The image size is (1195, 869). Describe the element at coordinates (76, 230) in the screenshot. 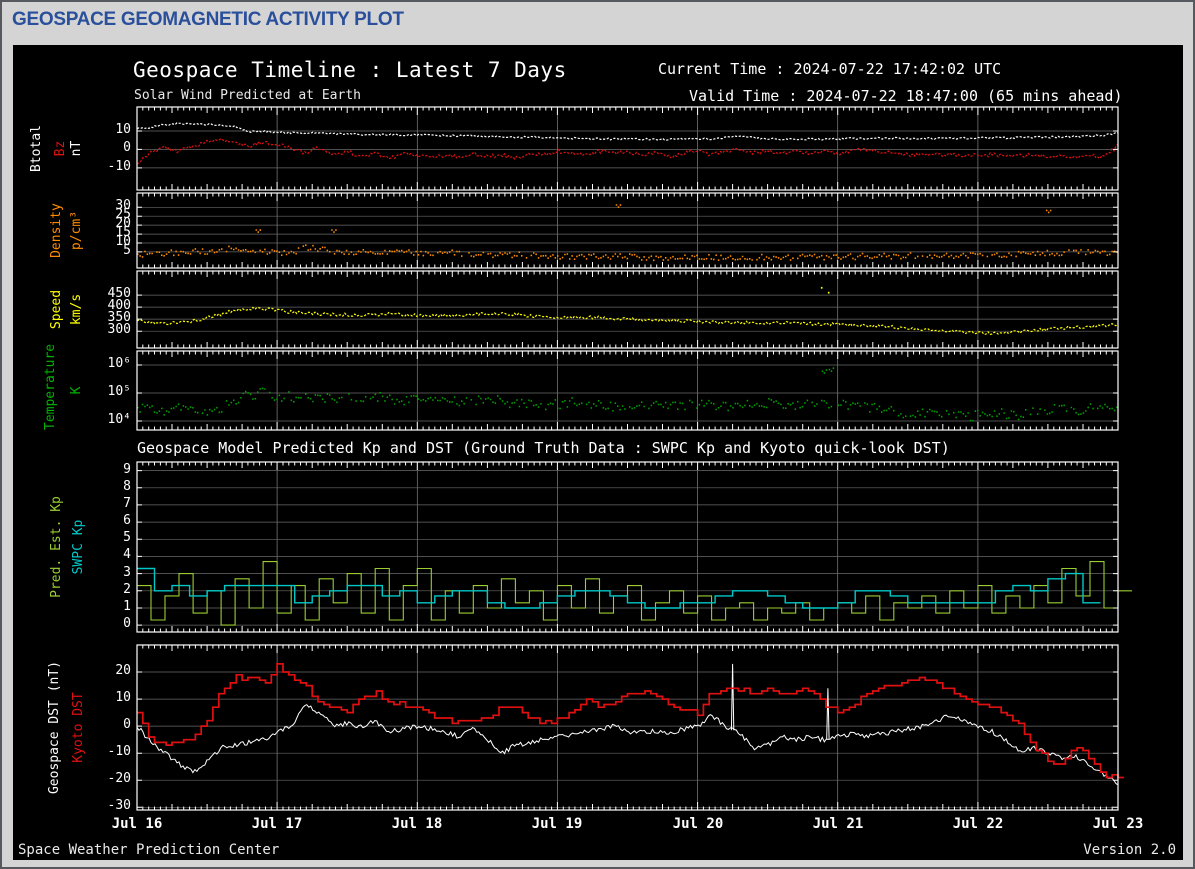

I see `axis-label-density-1: p/cm³` at that location.